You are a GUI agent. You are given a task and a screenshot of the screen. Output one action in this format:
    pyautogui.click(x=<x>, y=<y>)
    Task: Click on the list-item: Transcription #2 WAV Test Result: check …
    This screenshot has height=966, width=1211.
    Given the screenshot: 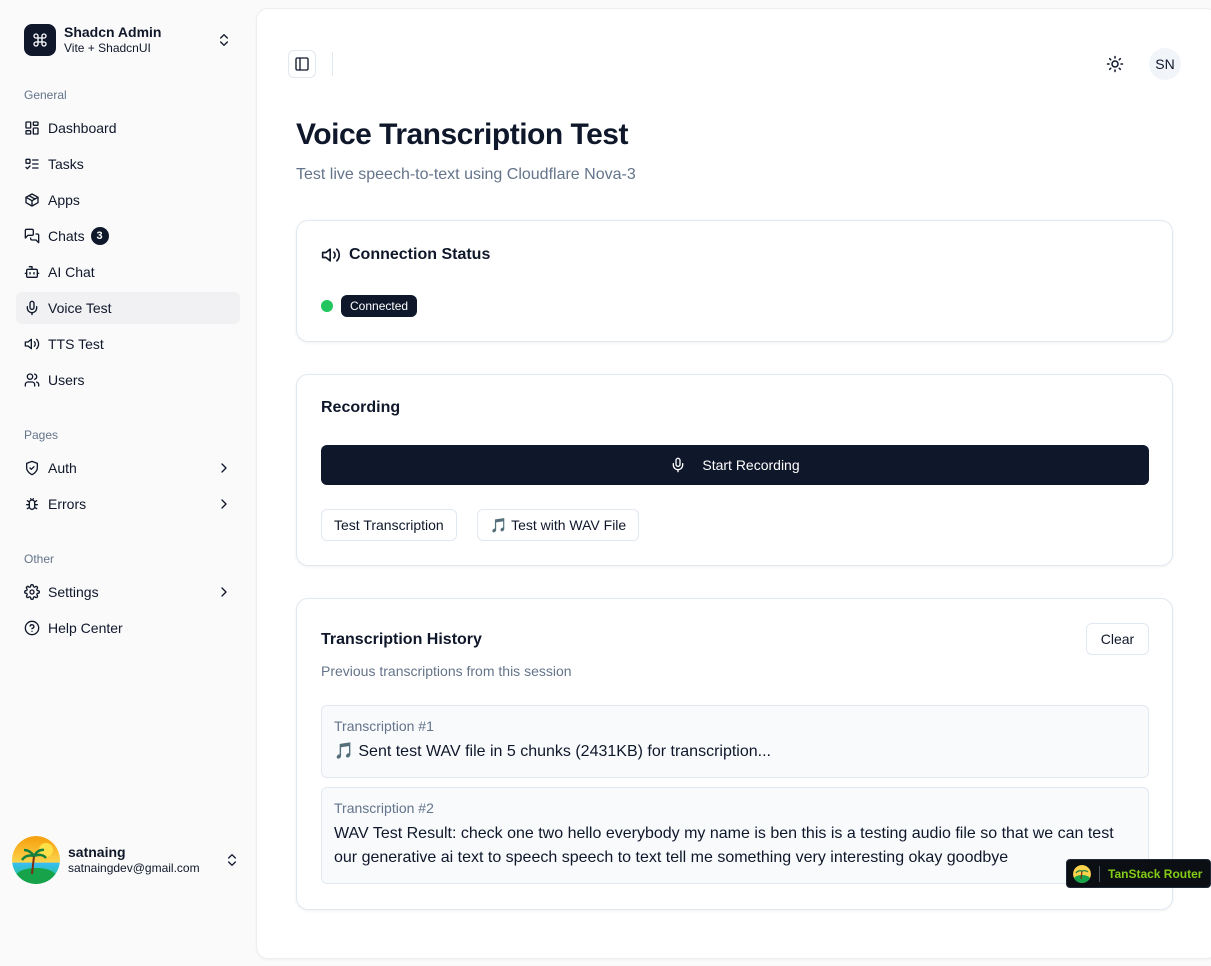 What is the action you would take?
    pyautogui.click(x=735, y=835)
    